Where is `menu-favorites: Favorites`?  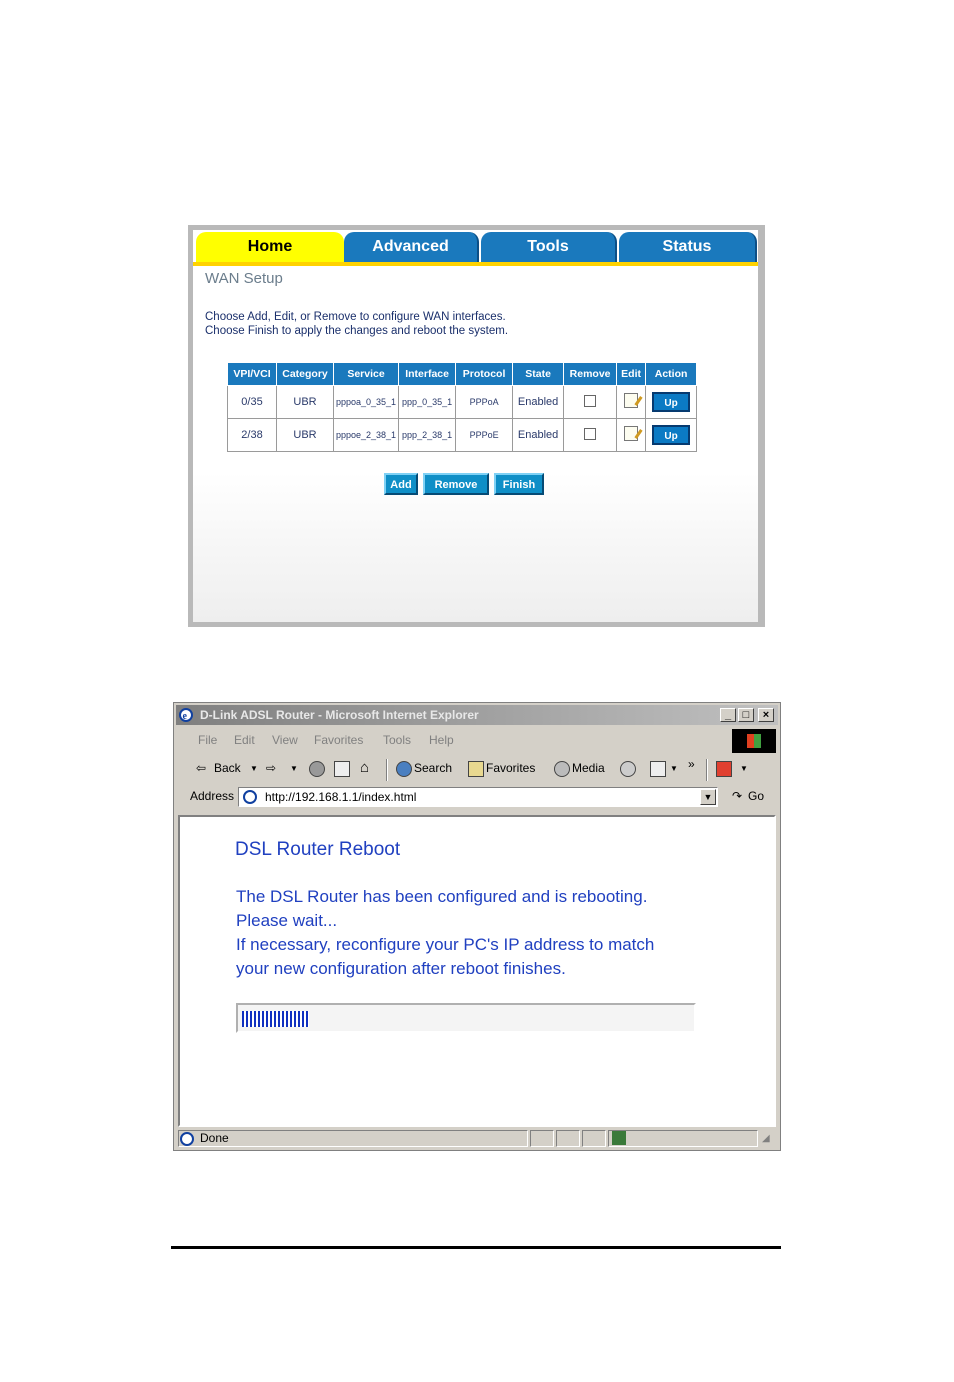
menu-favorites: Favorites is located at coordinates (338, 740).